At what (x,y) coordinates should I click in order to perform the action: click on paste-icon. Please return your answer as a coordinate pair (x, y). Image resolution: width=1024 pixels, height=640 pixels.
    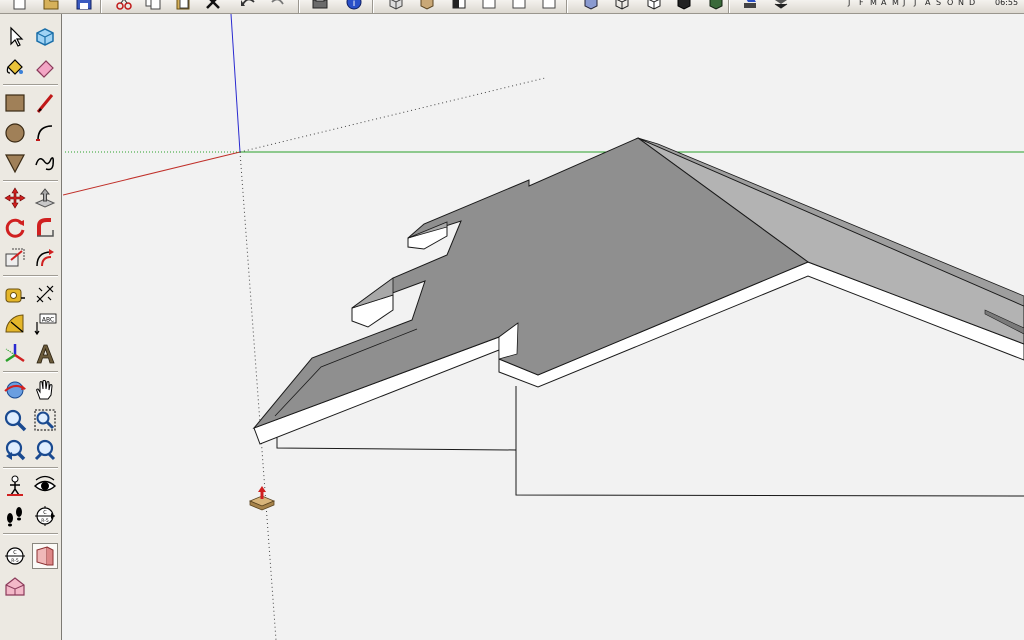
    Looking at the image, I should click on (183, 5).